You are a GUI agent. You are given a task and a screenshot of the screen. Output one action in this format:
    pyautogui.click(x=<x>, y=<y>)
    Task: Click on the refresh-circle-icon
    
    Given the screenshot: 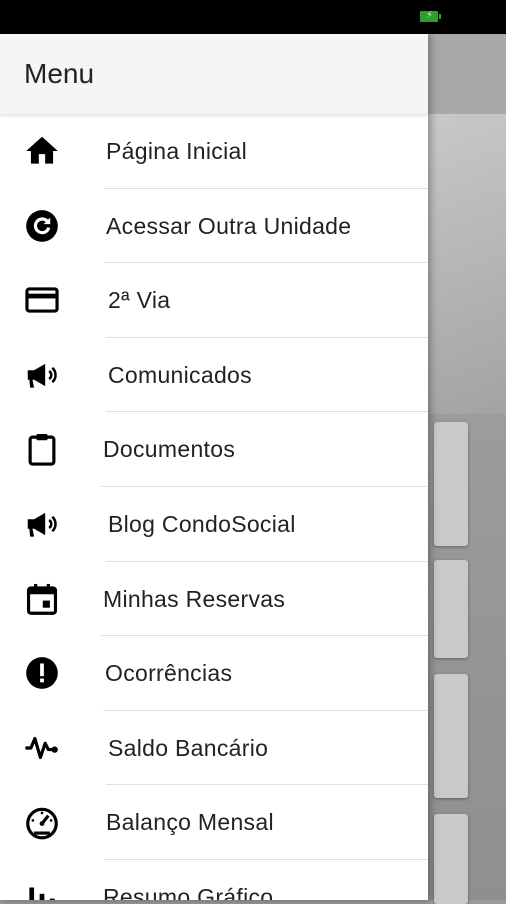 What is the action you would take?
    pyautogui.click(x=42, y=226)
    